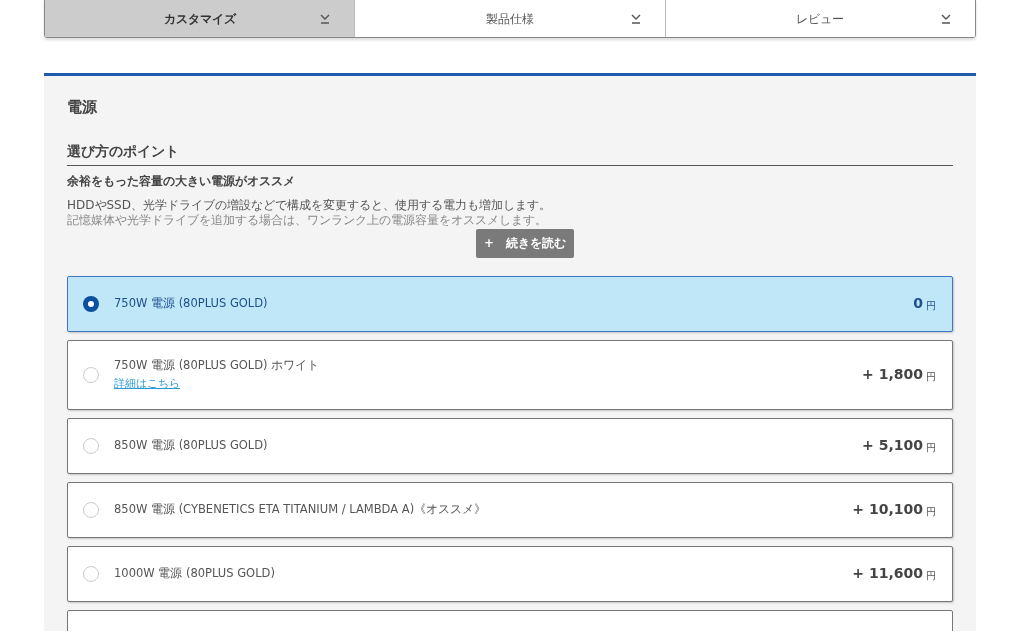  What do you see at coordinates (191, 446) in the screenshot?
I see `option-label: 850W 電源 (80PLUS GOLD)` at bounding box center [191, 446].